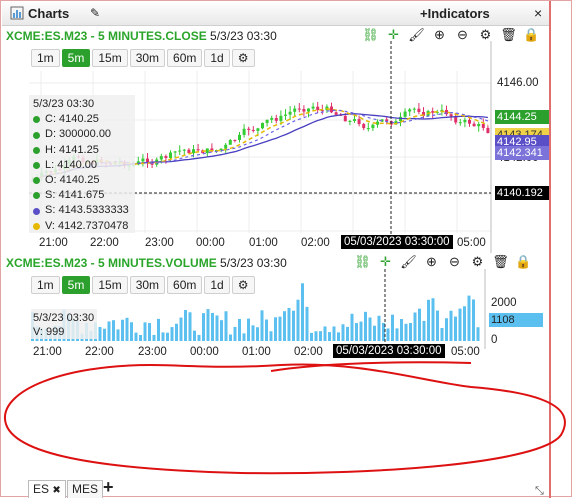 This screenshot has height=499, width=574. I want to click on zoom-in-icon: ⊕, so click(431, 262).